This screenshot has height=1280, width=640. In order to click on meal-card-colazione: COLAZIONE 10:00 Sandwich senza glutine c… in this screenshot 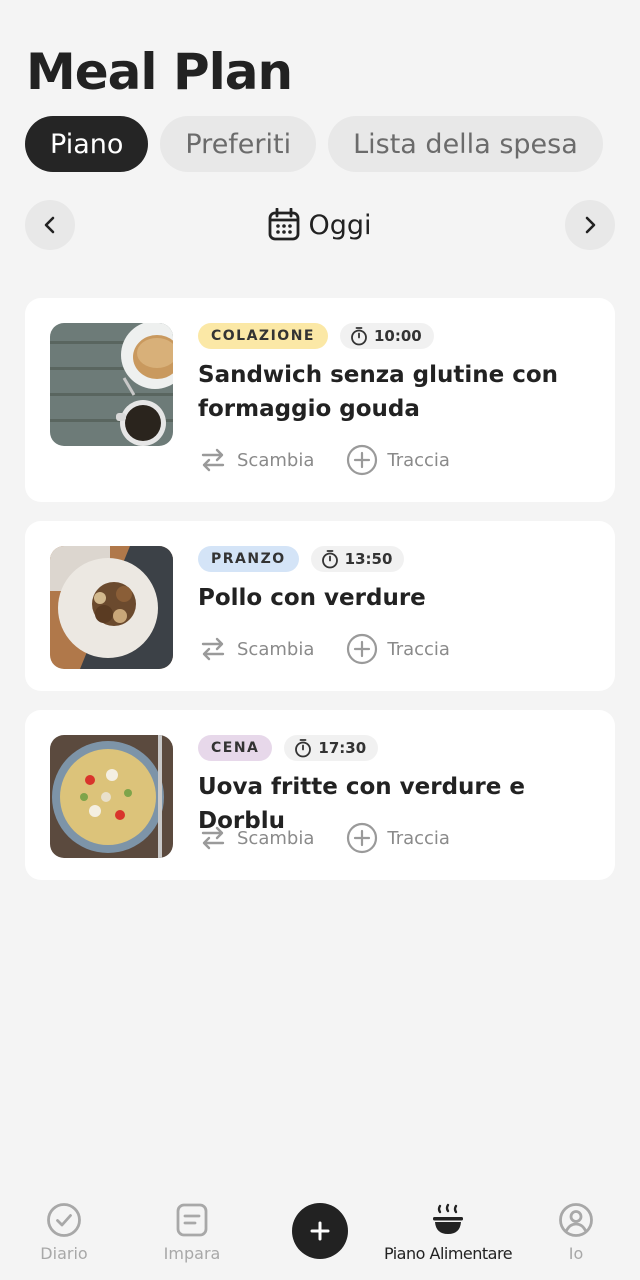, I will do `click(320, 400)`.